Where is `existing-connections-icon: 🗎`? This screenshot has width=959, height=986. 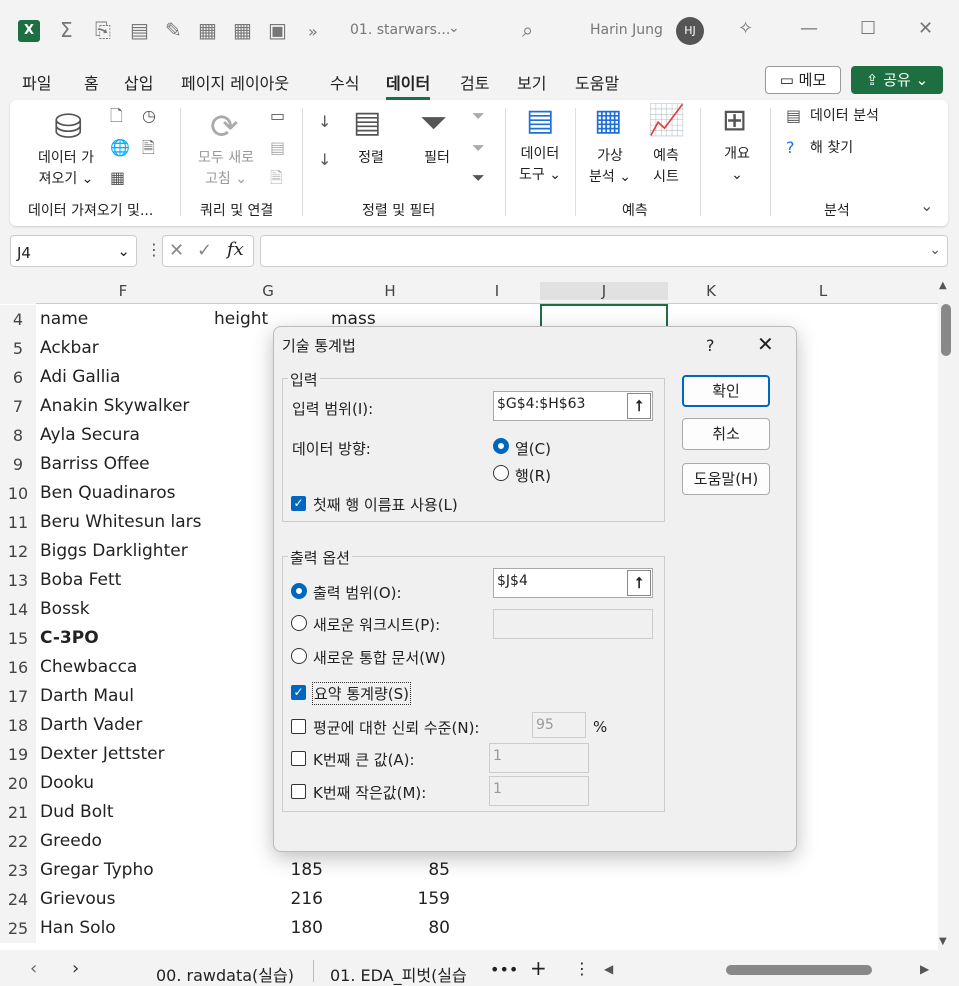
existing-connections-icon: 🗎 is located at coordinates (148, 148).